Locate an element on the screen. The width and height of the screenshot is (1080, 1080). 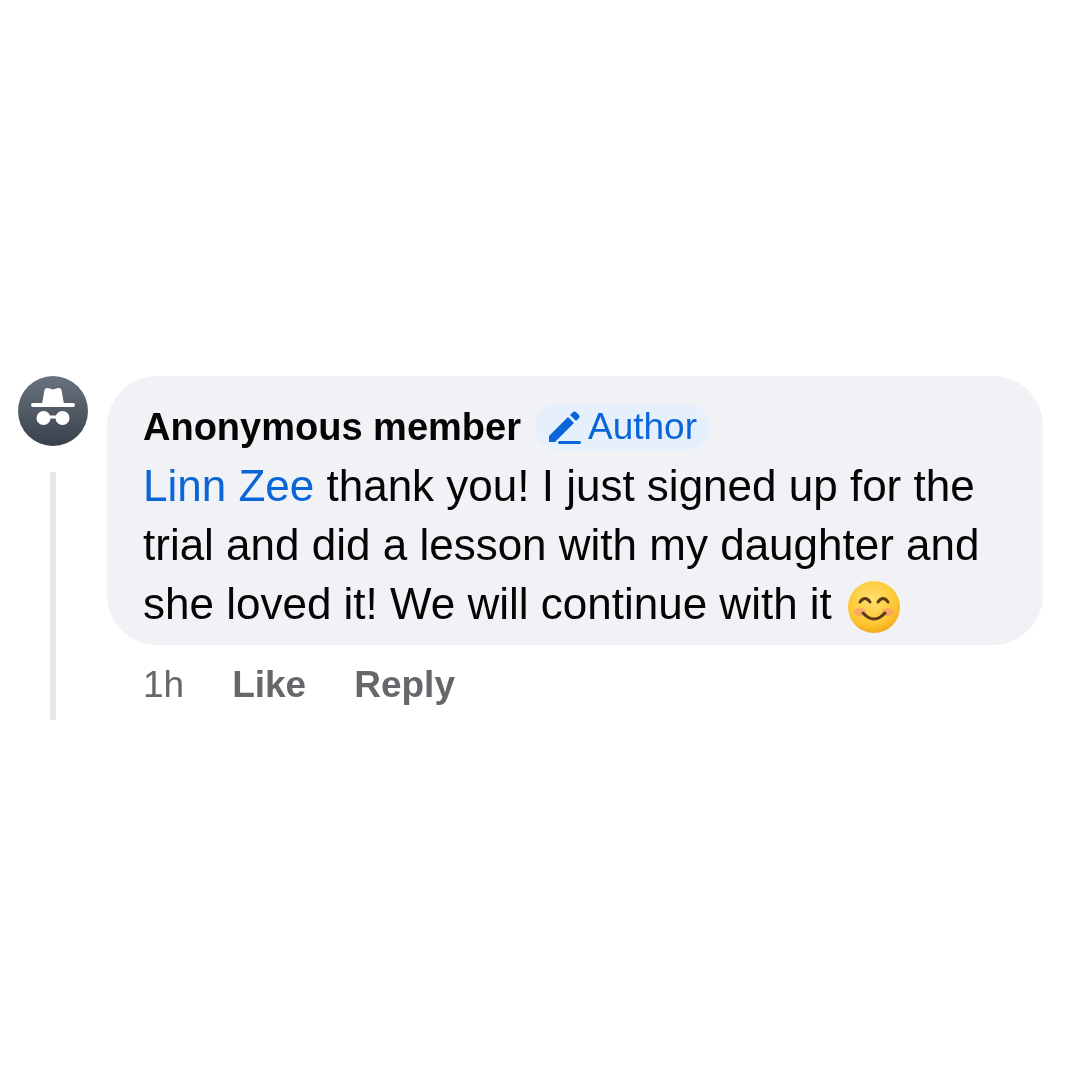
anonymous-avatar-icon is located at coordinates (53, 411).